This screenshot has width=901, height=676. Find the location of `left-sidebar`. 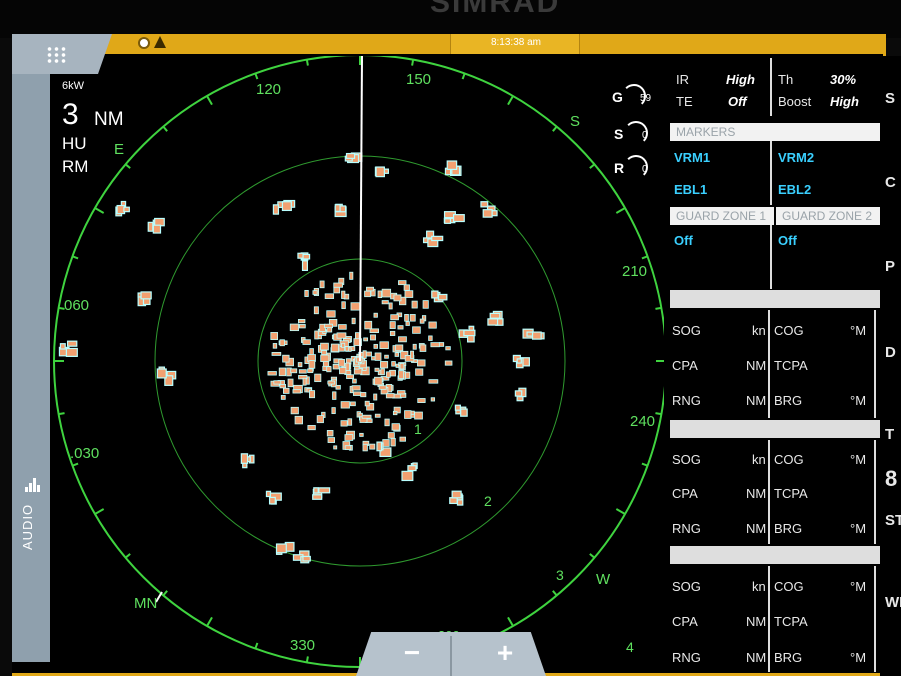

left-sidebar is located at coordinates (31, 368).